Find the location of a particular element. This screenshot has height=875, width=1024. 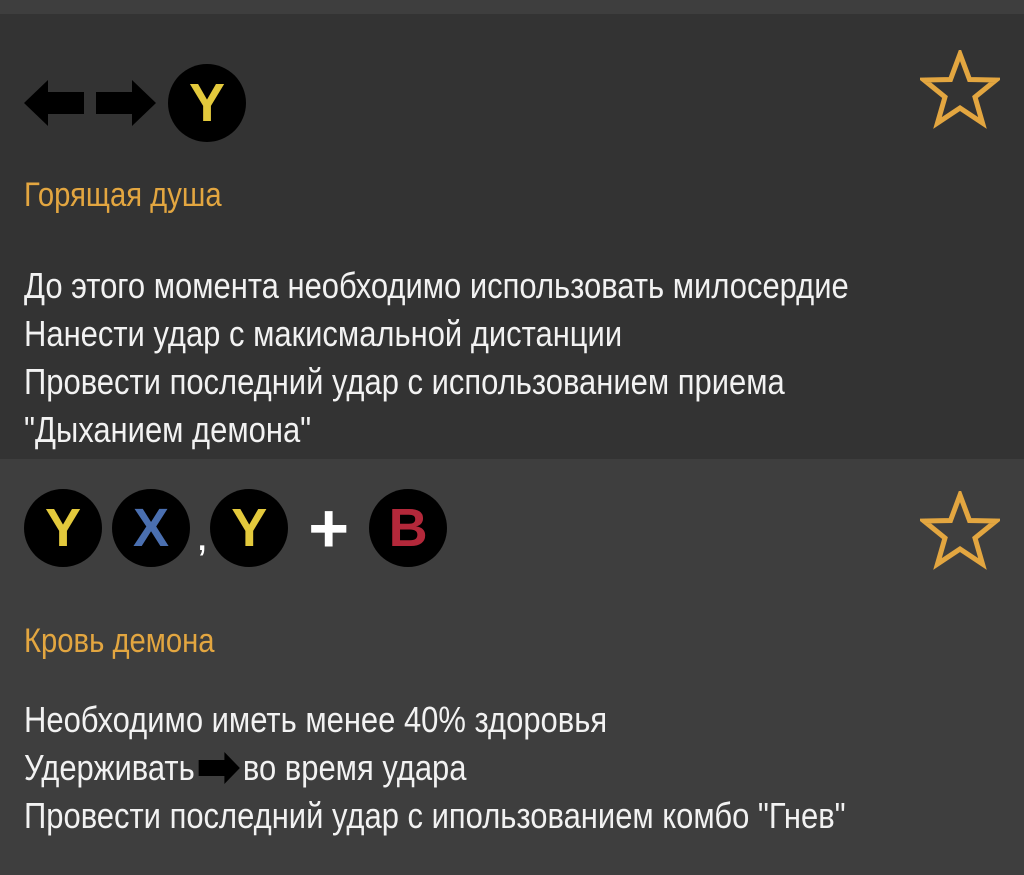

combo-title: Кровь демона is located at coordinates (119, 641).